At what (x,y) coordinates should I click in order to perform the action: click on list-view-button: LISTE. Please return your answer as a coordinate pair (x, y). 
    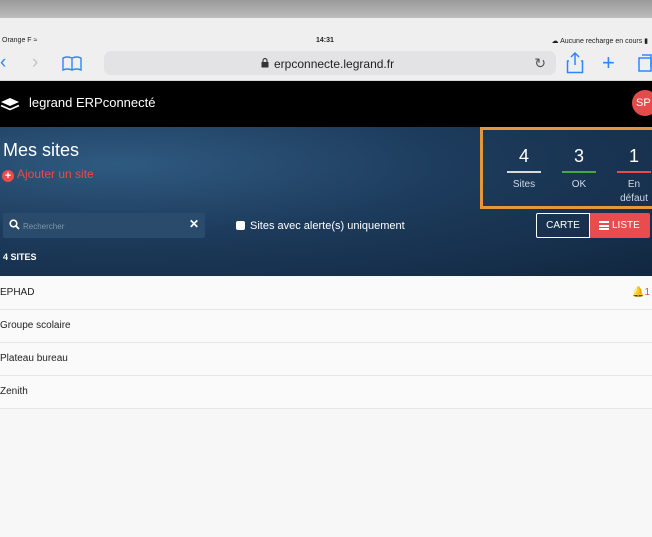
    Looking at the image, I should click on (620, 225).